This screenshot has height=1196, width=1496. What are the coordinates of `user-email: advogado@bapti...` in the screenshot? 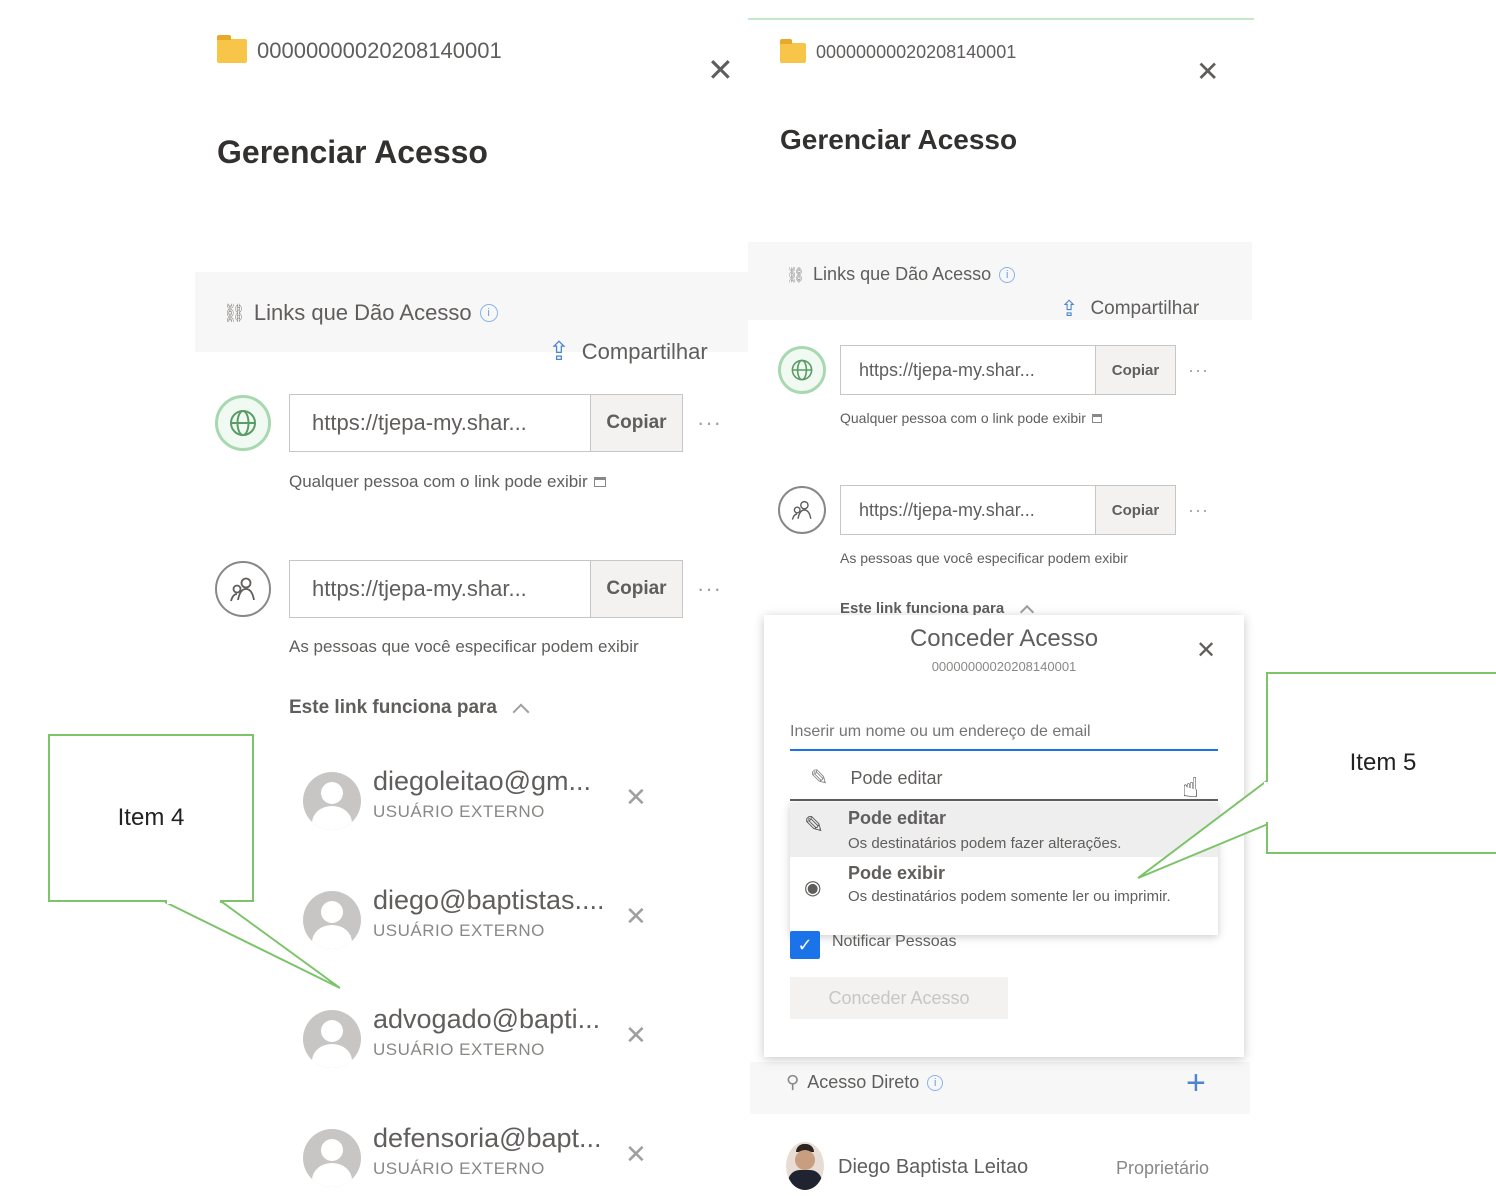 It's located at (487, 1019).